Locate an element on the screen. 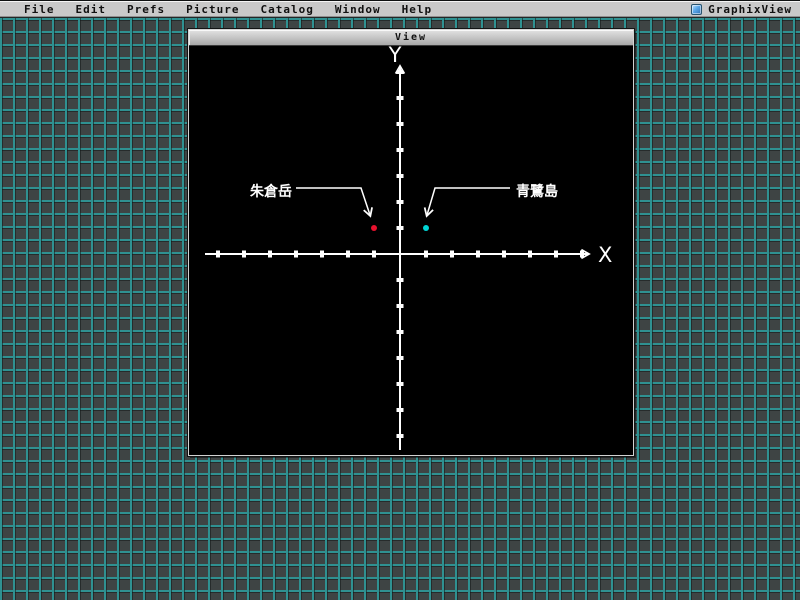 Image resolution: width=800 pixels, height=600 pixels. app-icon is located at coordinates (697, 9).